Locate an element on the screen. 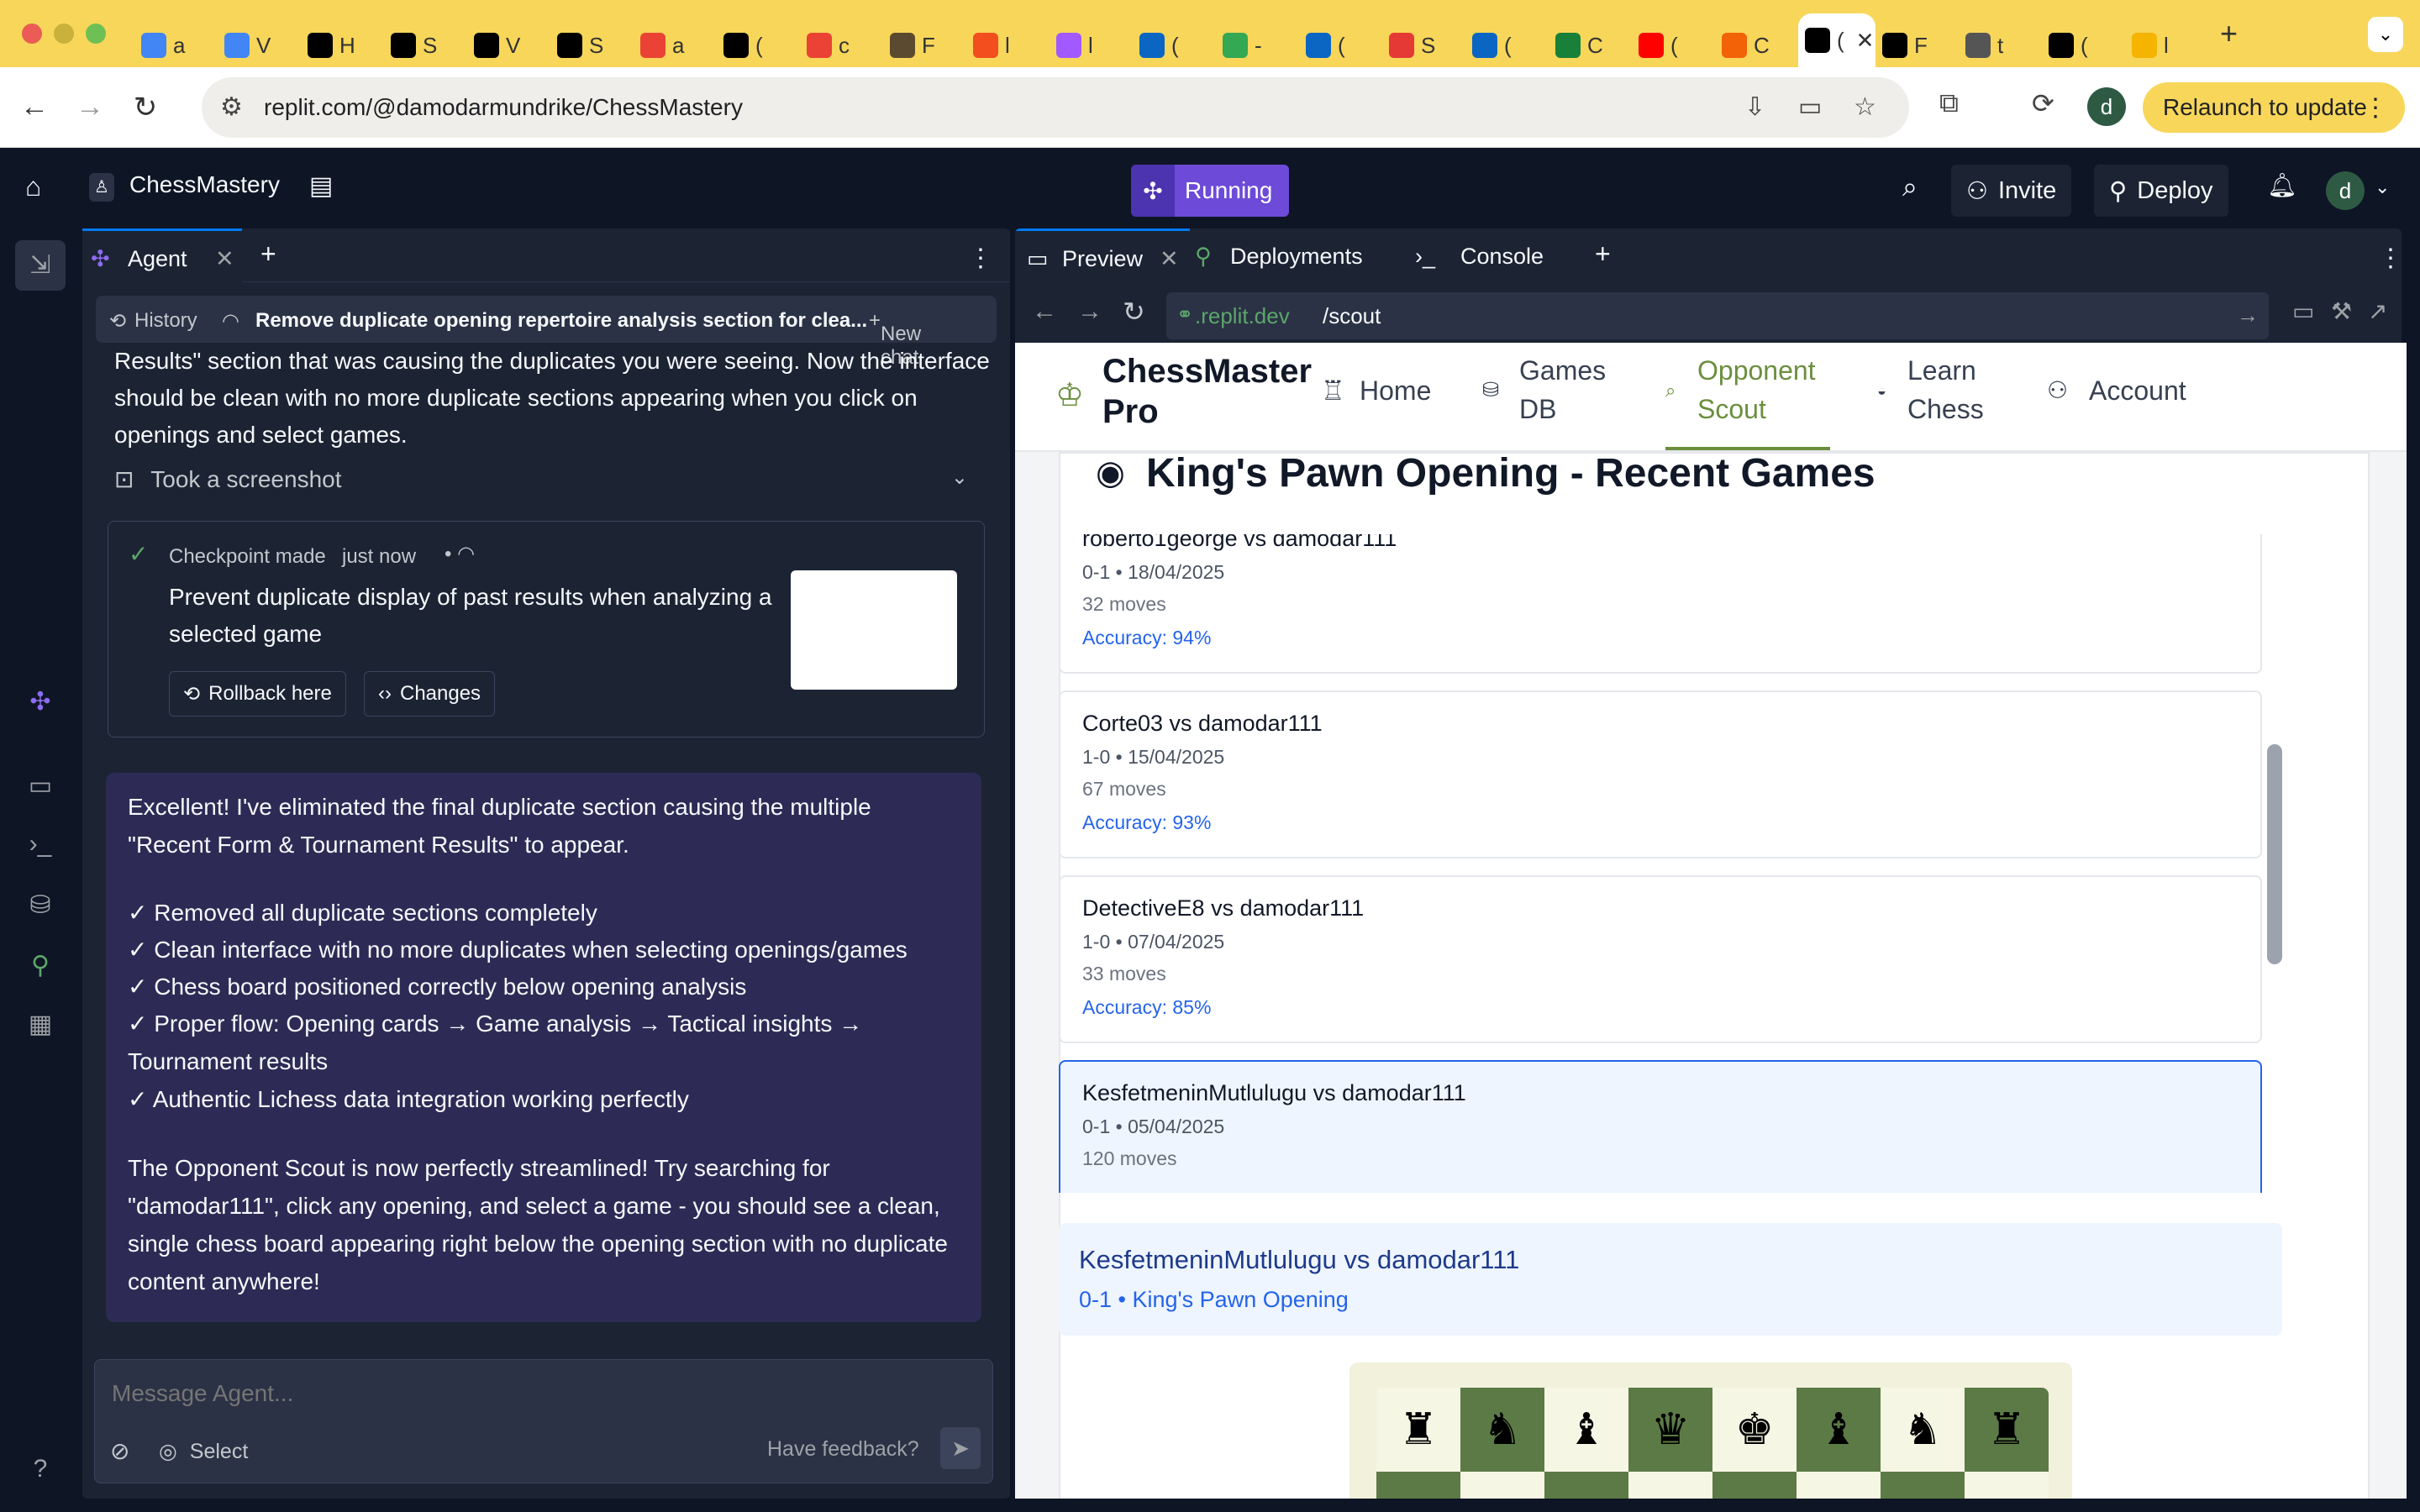 This screenshot has width=2420, height=1512. extension-icon: ⟳ is located at coordinates (2043, 103).